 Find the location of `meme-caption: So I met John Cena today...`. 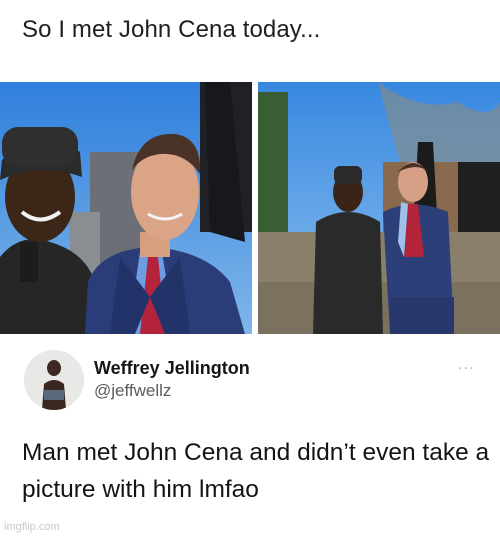

meme-caption: So I met John Cena today... is located at coordinates (171, 29).